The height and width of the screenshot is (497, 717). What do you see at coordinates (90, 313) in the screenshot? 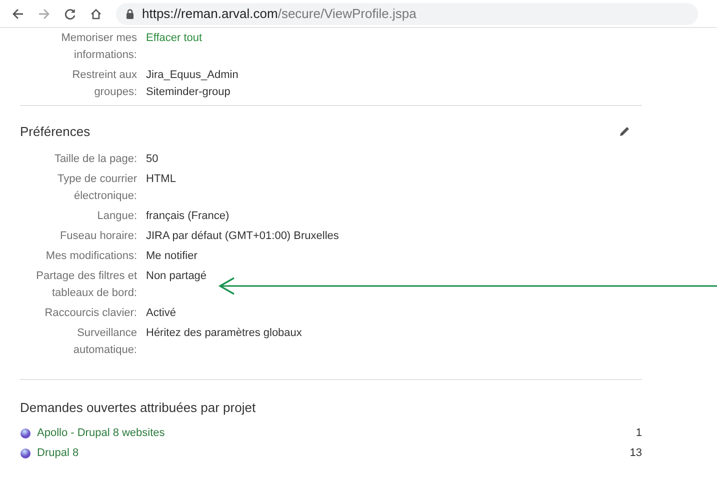
I see `field-label: Raccourcis clavier:` at bounding box center [90, 313].